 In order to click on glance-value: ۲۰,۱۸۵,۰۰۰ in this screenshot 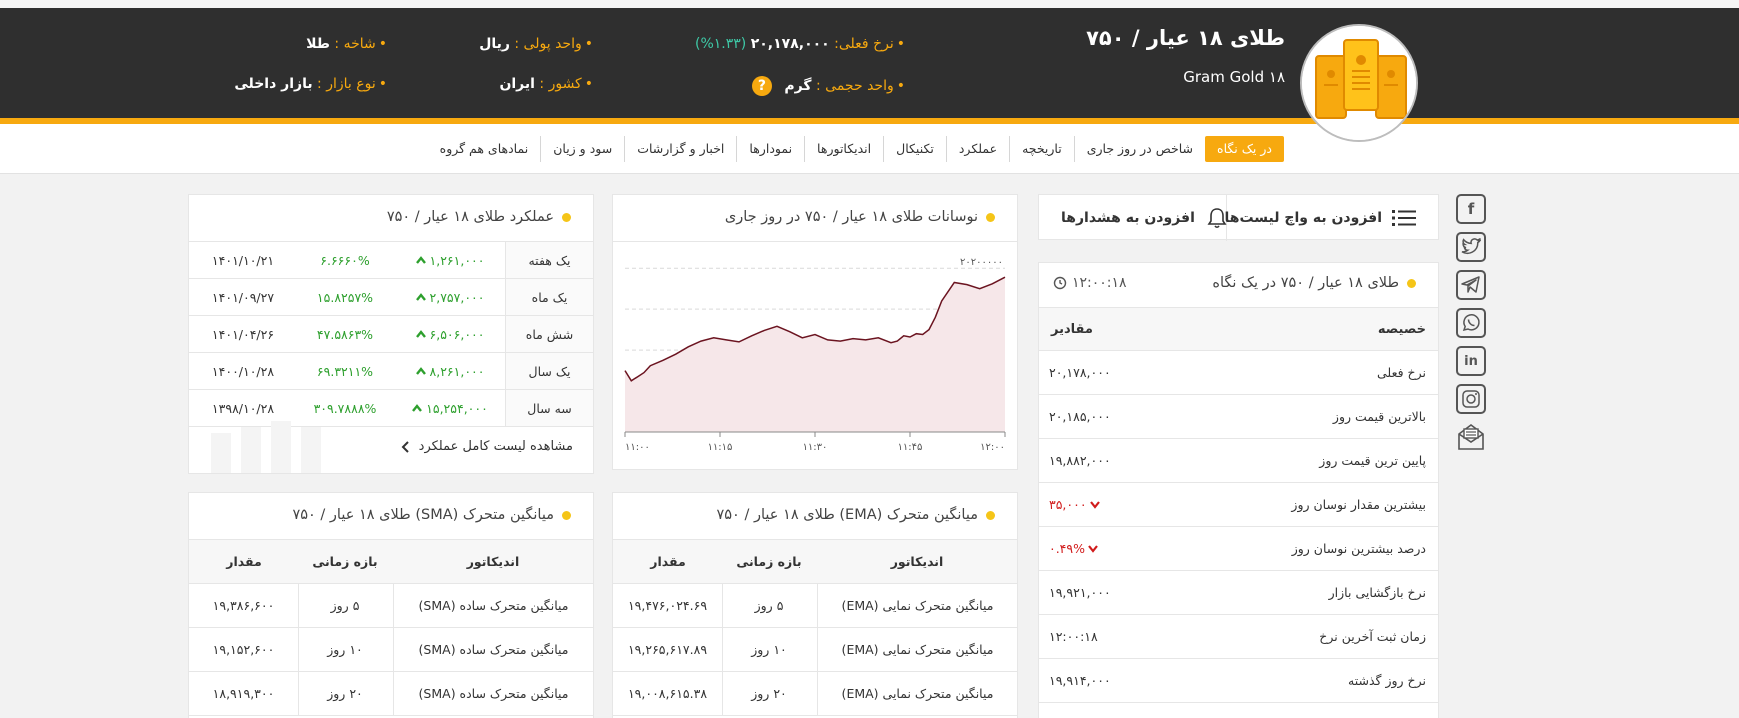, I will do `click(1080, 416)`.